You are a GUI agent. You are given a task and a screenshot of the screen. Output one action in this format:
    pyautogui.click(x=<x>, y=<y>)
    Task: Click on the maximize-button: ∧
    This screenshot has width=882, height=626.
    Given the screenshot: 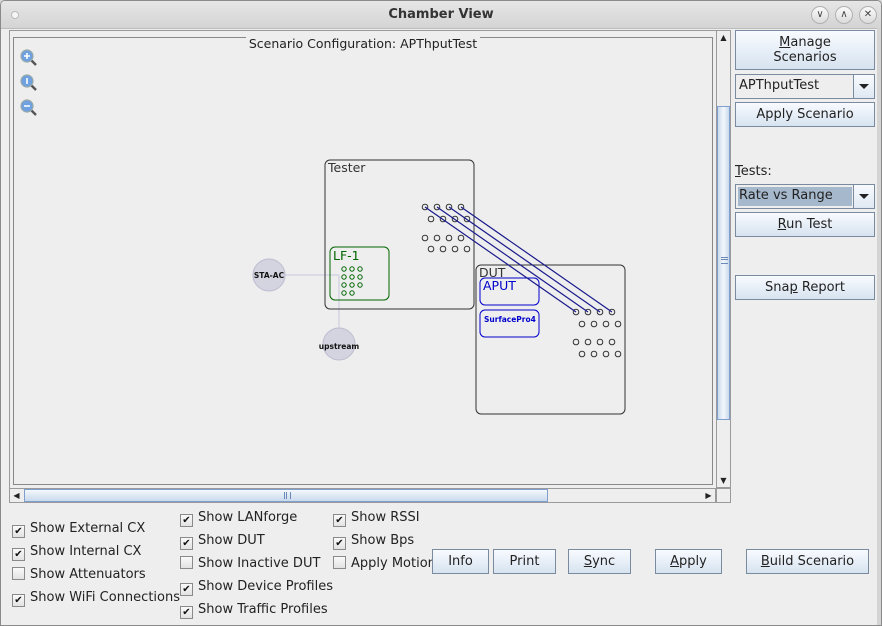 What is the action you would take?
    pyautogui.click(x=844, y=15)
    